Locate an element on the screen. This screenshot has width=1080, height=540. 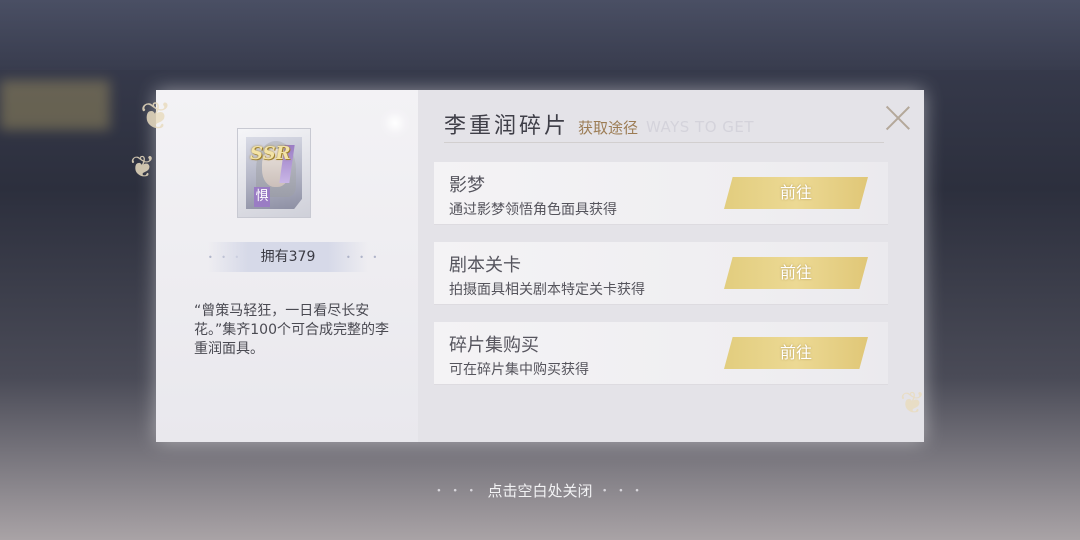
source-desc: 通过影梦领悟角色面具获得 is located at coordinates (533, 210).